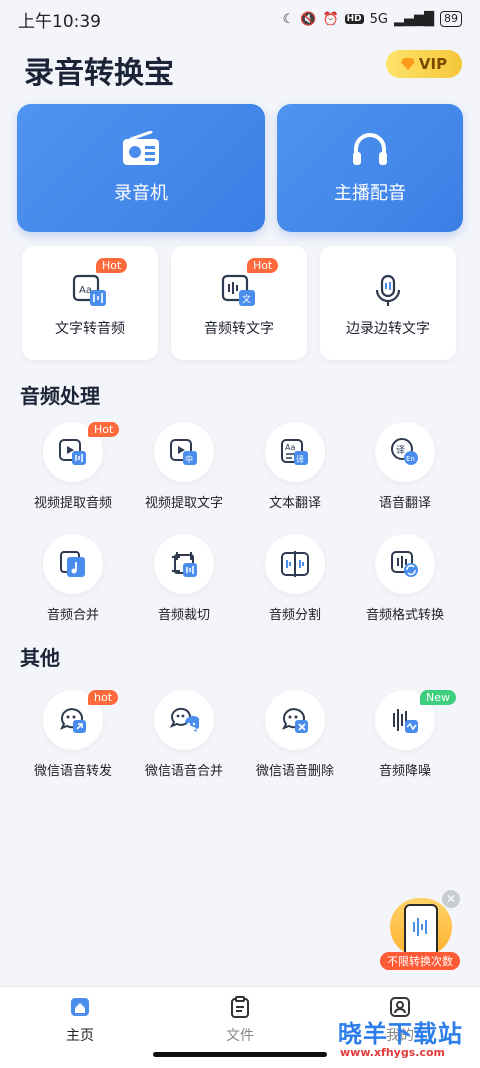  What do you see at coordinates (404, 615) in the screenshot?
I see `tool-label: 音频格式转换` at bounding box center [404, 615].